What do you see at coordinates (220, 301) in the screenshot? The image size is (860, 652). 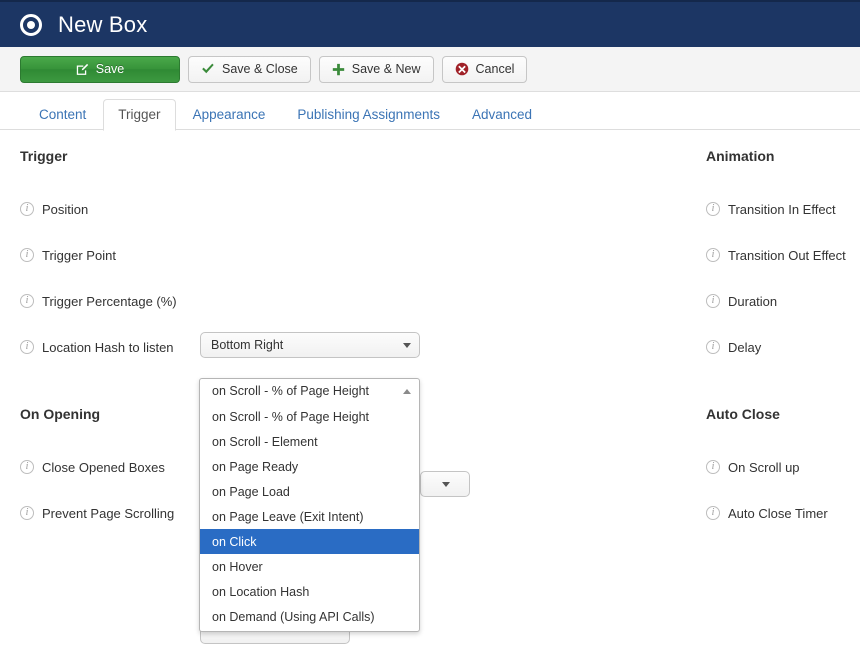 I see `field-trigger-percentage: i Trigger Percentage (%)` at bounding box center [220, 301].